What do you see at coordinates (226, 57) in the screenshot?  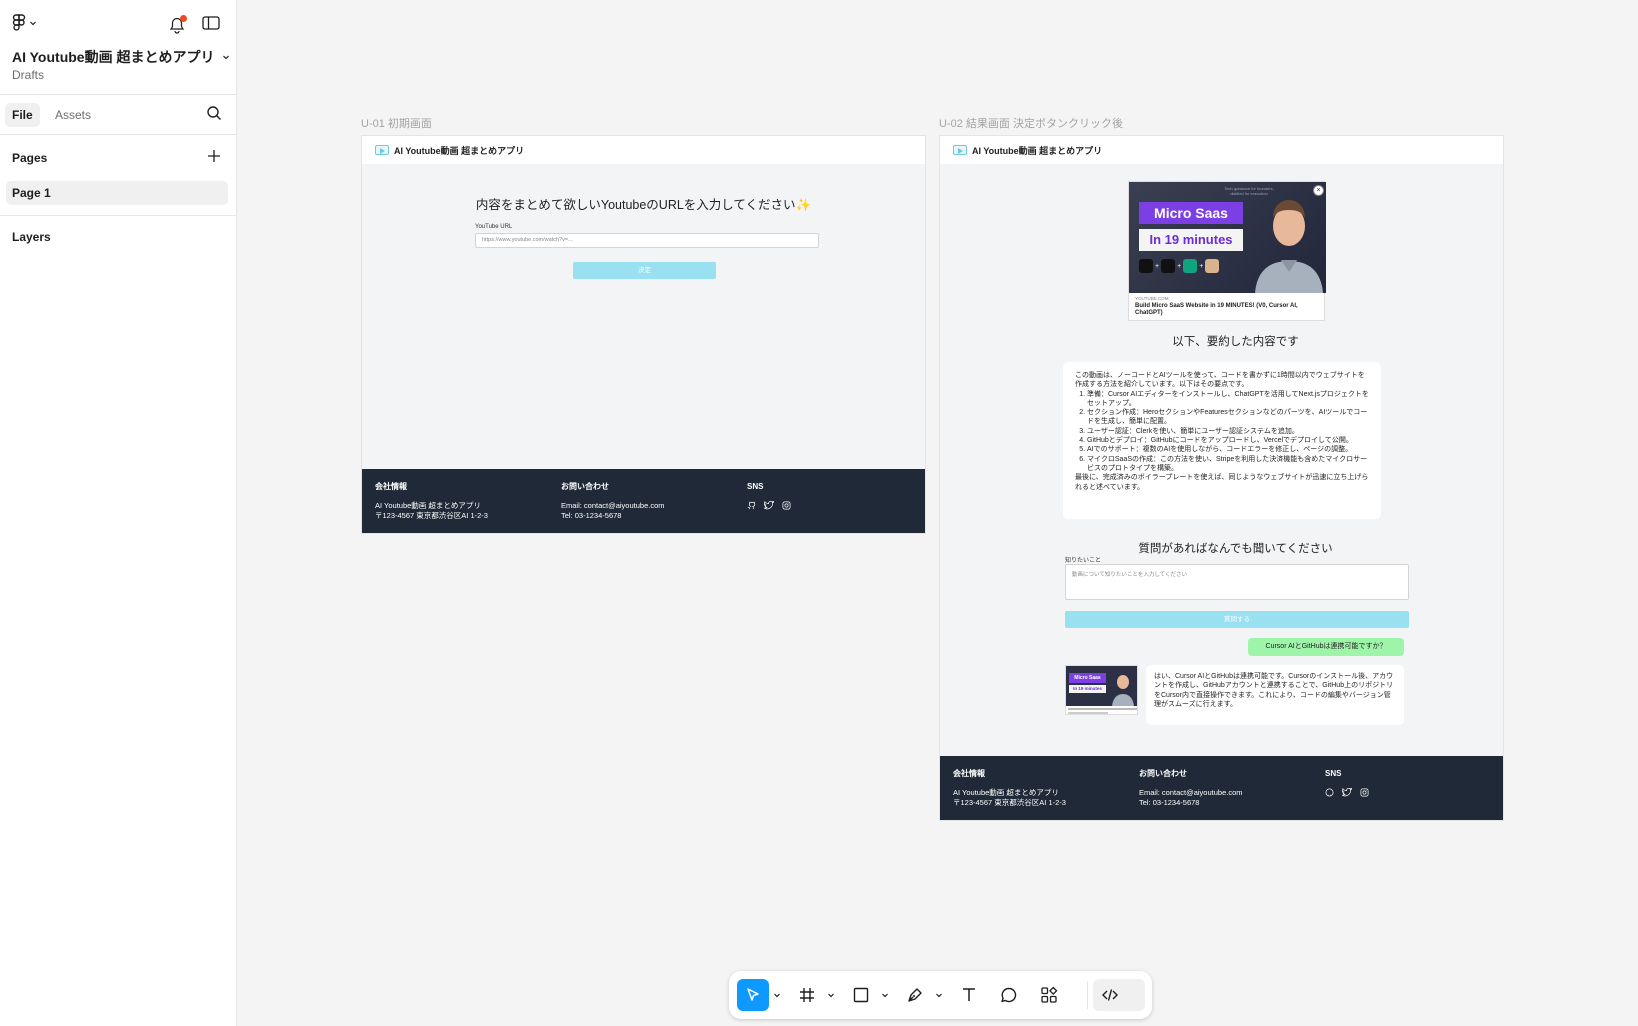 I see `chevron-down-icon` at bounding box center [226, 57].